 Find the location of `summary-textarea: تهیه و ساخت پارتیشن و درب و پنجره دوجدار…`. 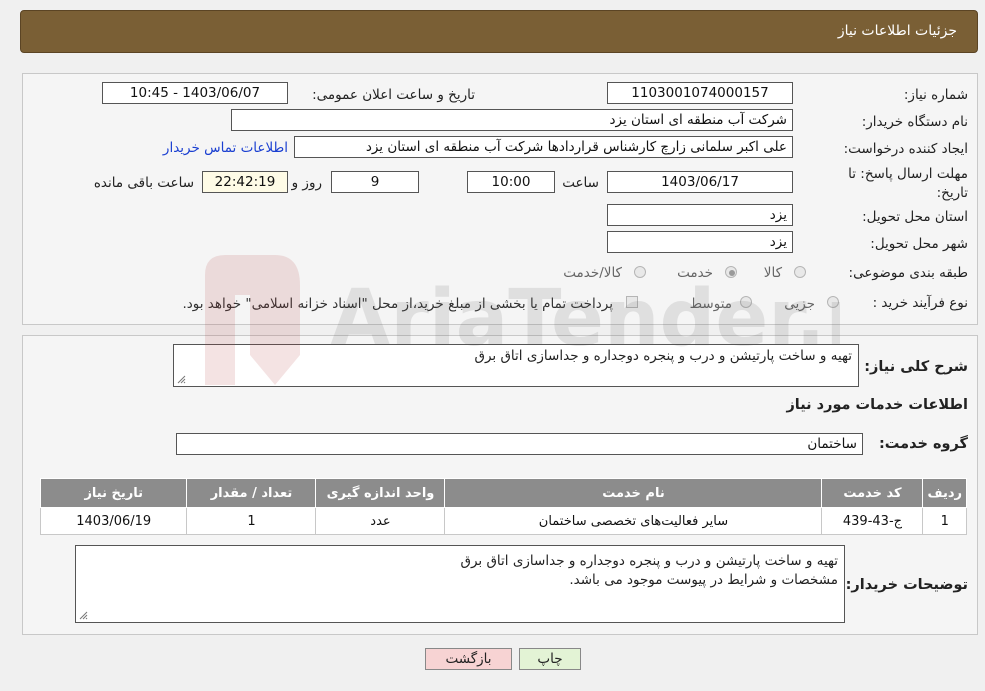

summary-textarea: تهیه و ساخت پارتیشن و درب و پنجره دوجدار… is located at coordinates (516, 365).